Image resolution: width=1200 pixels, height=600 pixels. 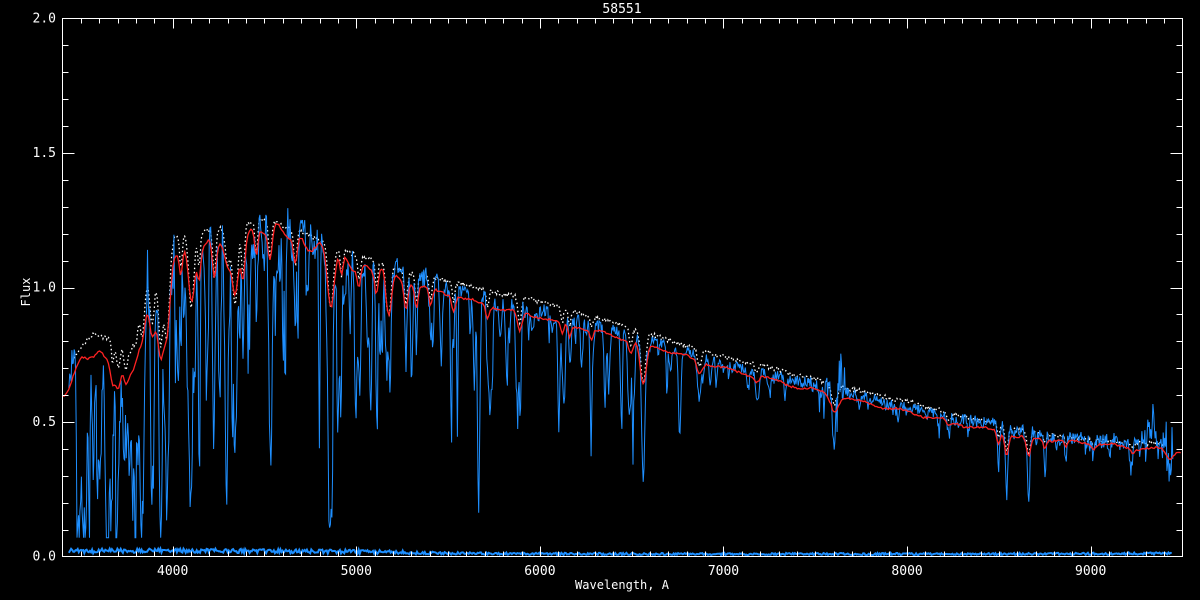 I want to click on x-tick-label: 7000, so click(x=723, y=571).